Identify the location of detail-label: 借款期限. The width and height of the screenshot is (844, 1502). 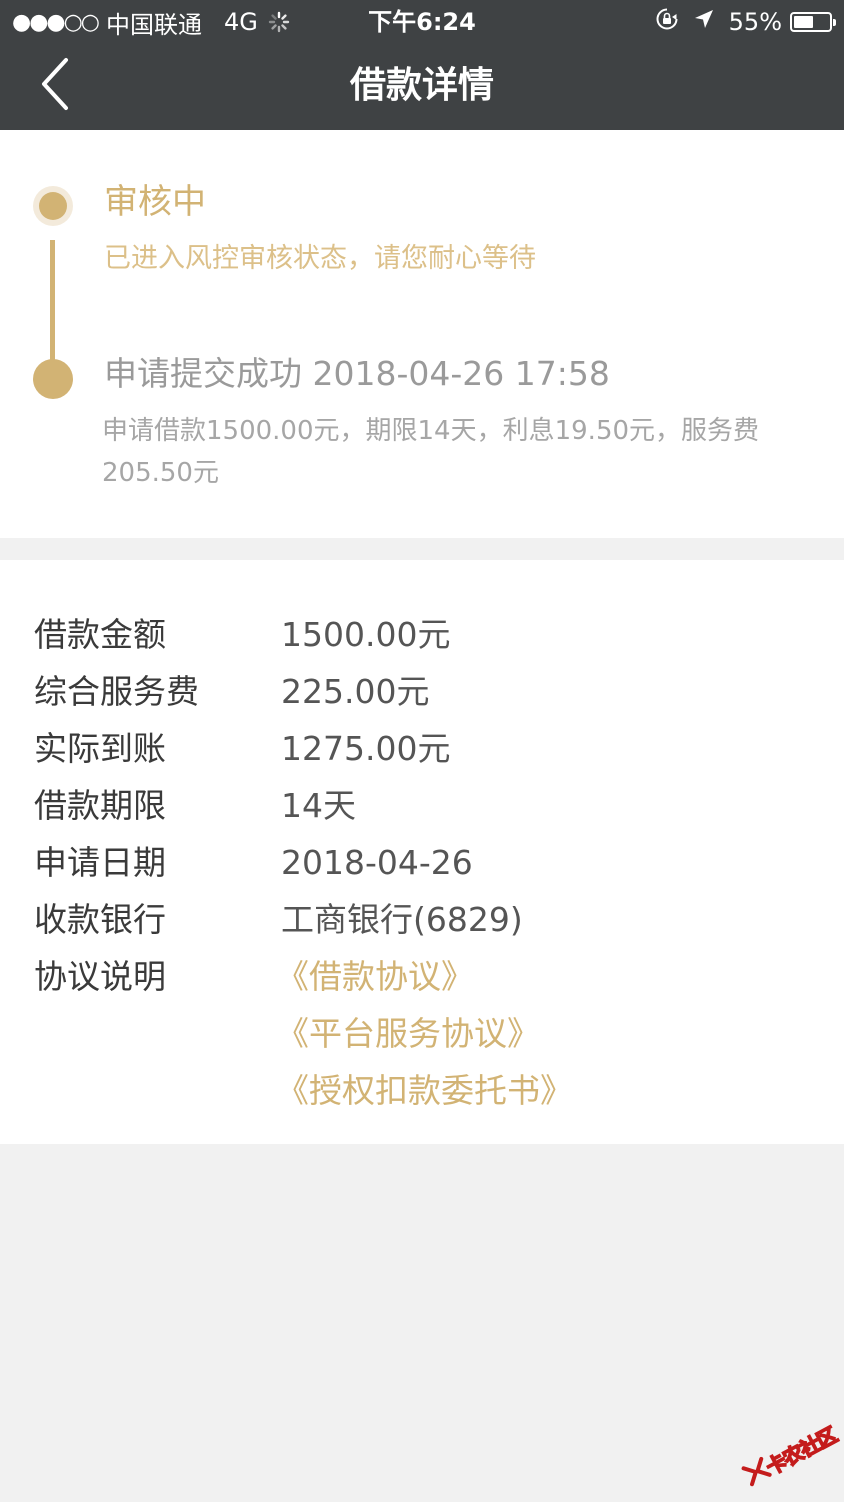
(100, 805).